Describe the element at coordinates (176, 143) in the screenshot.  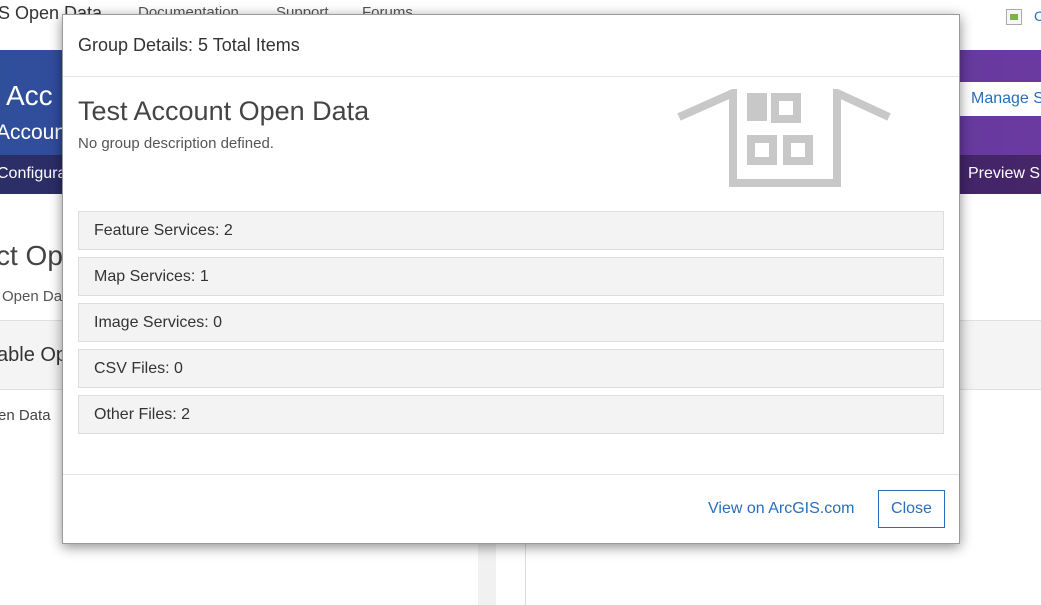
I see `group-description: No group description defined.` at that location.